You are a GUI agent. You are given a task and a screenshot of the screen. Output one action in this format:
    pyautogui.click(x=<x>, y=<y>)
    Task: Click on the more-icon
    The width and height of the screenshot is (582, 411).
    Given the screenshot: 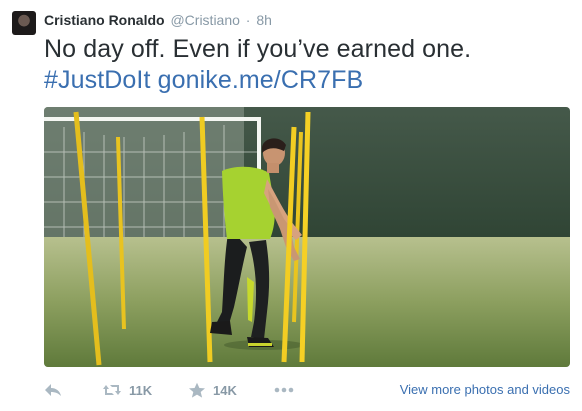 What is the action you would take?
    pyautogui.click(x=284, y=390)
    